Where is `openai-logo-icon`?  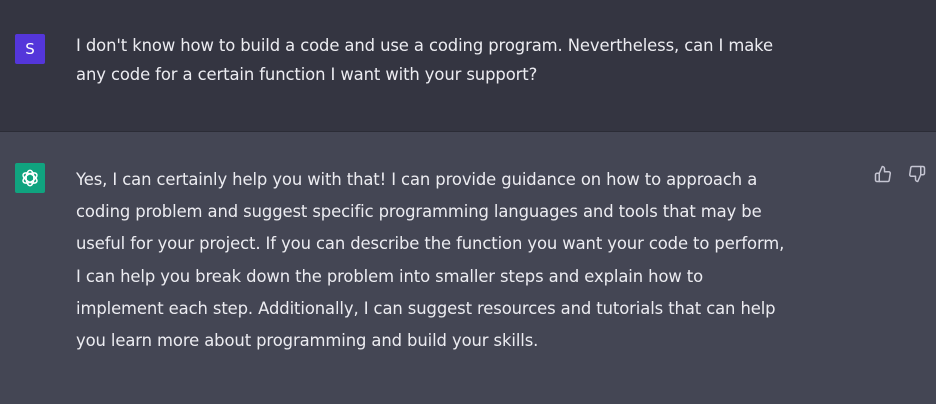 openai-logo-icon is located at coordinates (30, 178).